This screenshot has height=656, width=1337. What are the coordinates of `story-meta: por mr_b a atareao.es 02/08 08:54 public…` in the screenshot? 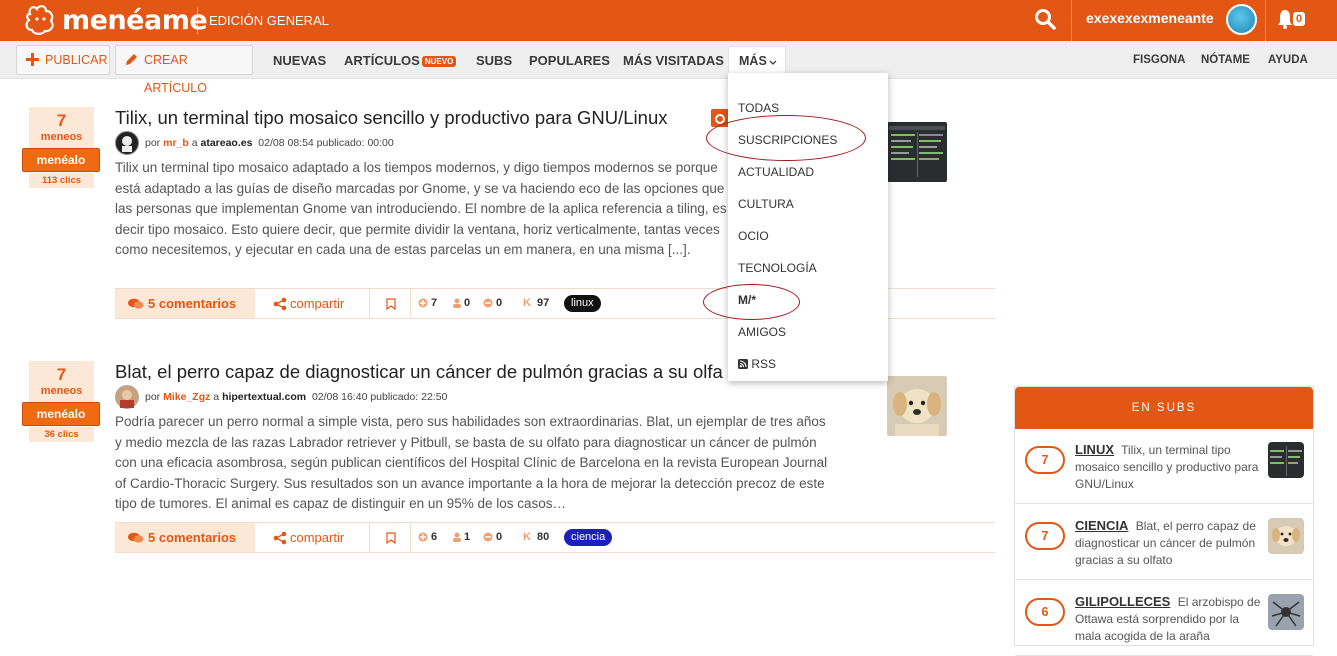 It's located at (269, 143).